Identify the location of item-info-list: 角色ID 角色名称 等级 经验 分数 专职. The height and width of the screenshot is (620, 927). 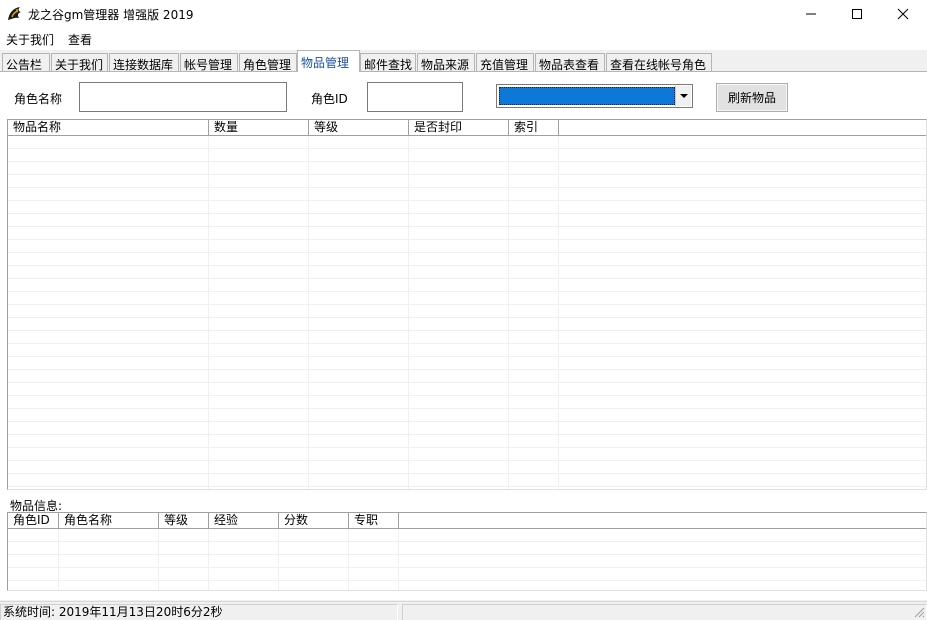
(467, 551).